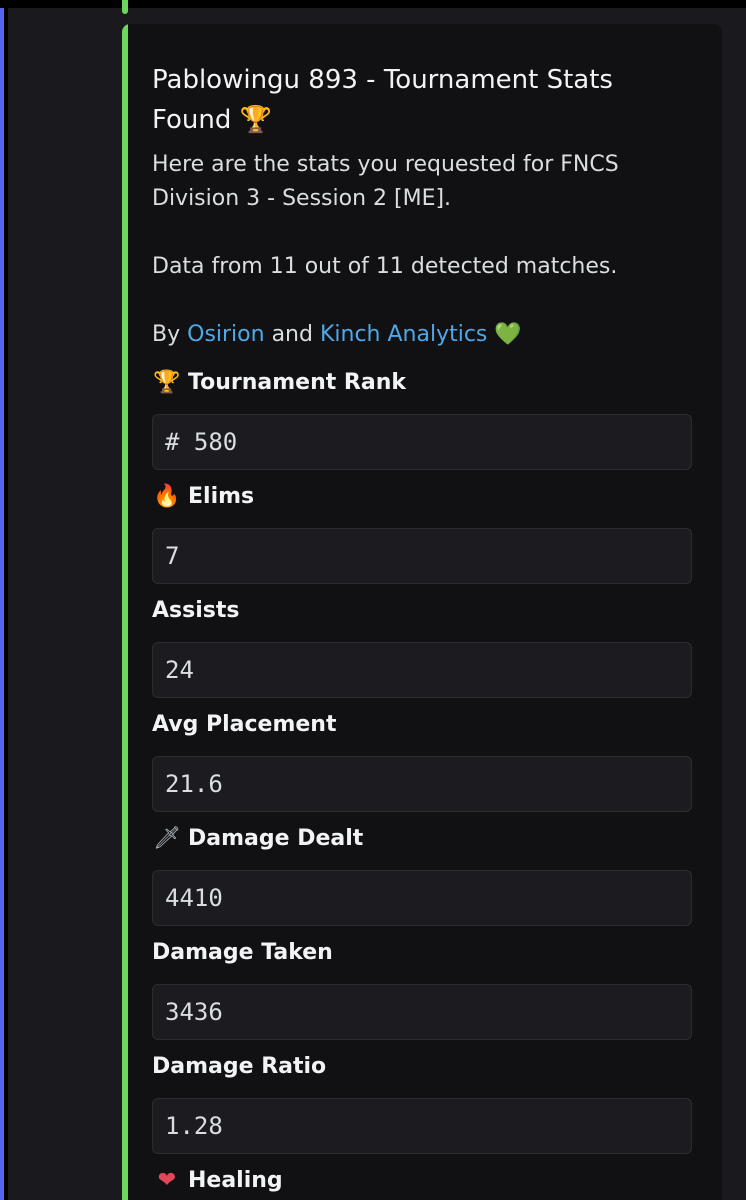 This screenshot has width=746, height=1200. I want to click on field-label: Elims, so click(221, 496).